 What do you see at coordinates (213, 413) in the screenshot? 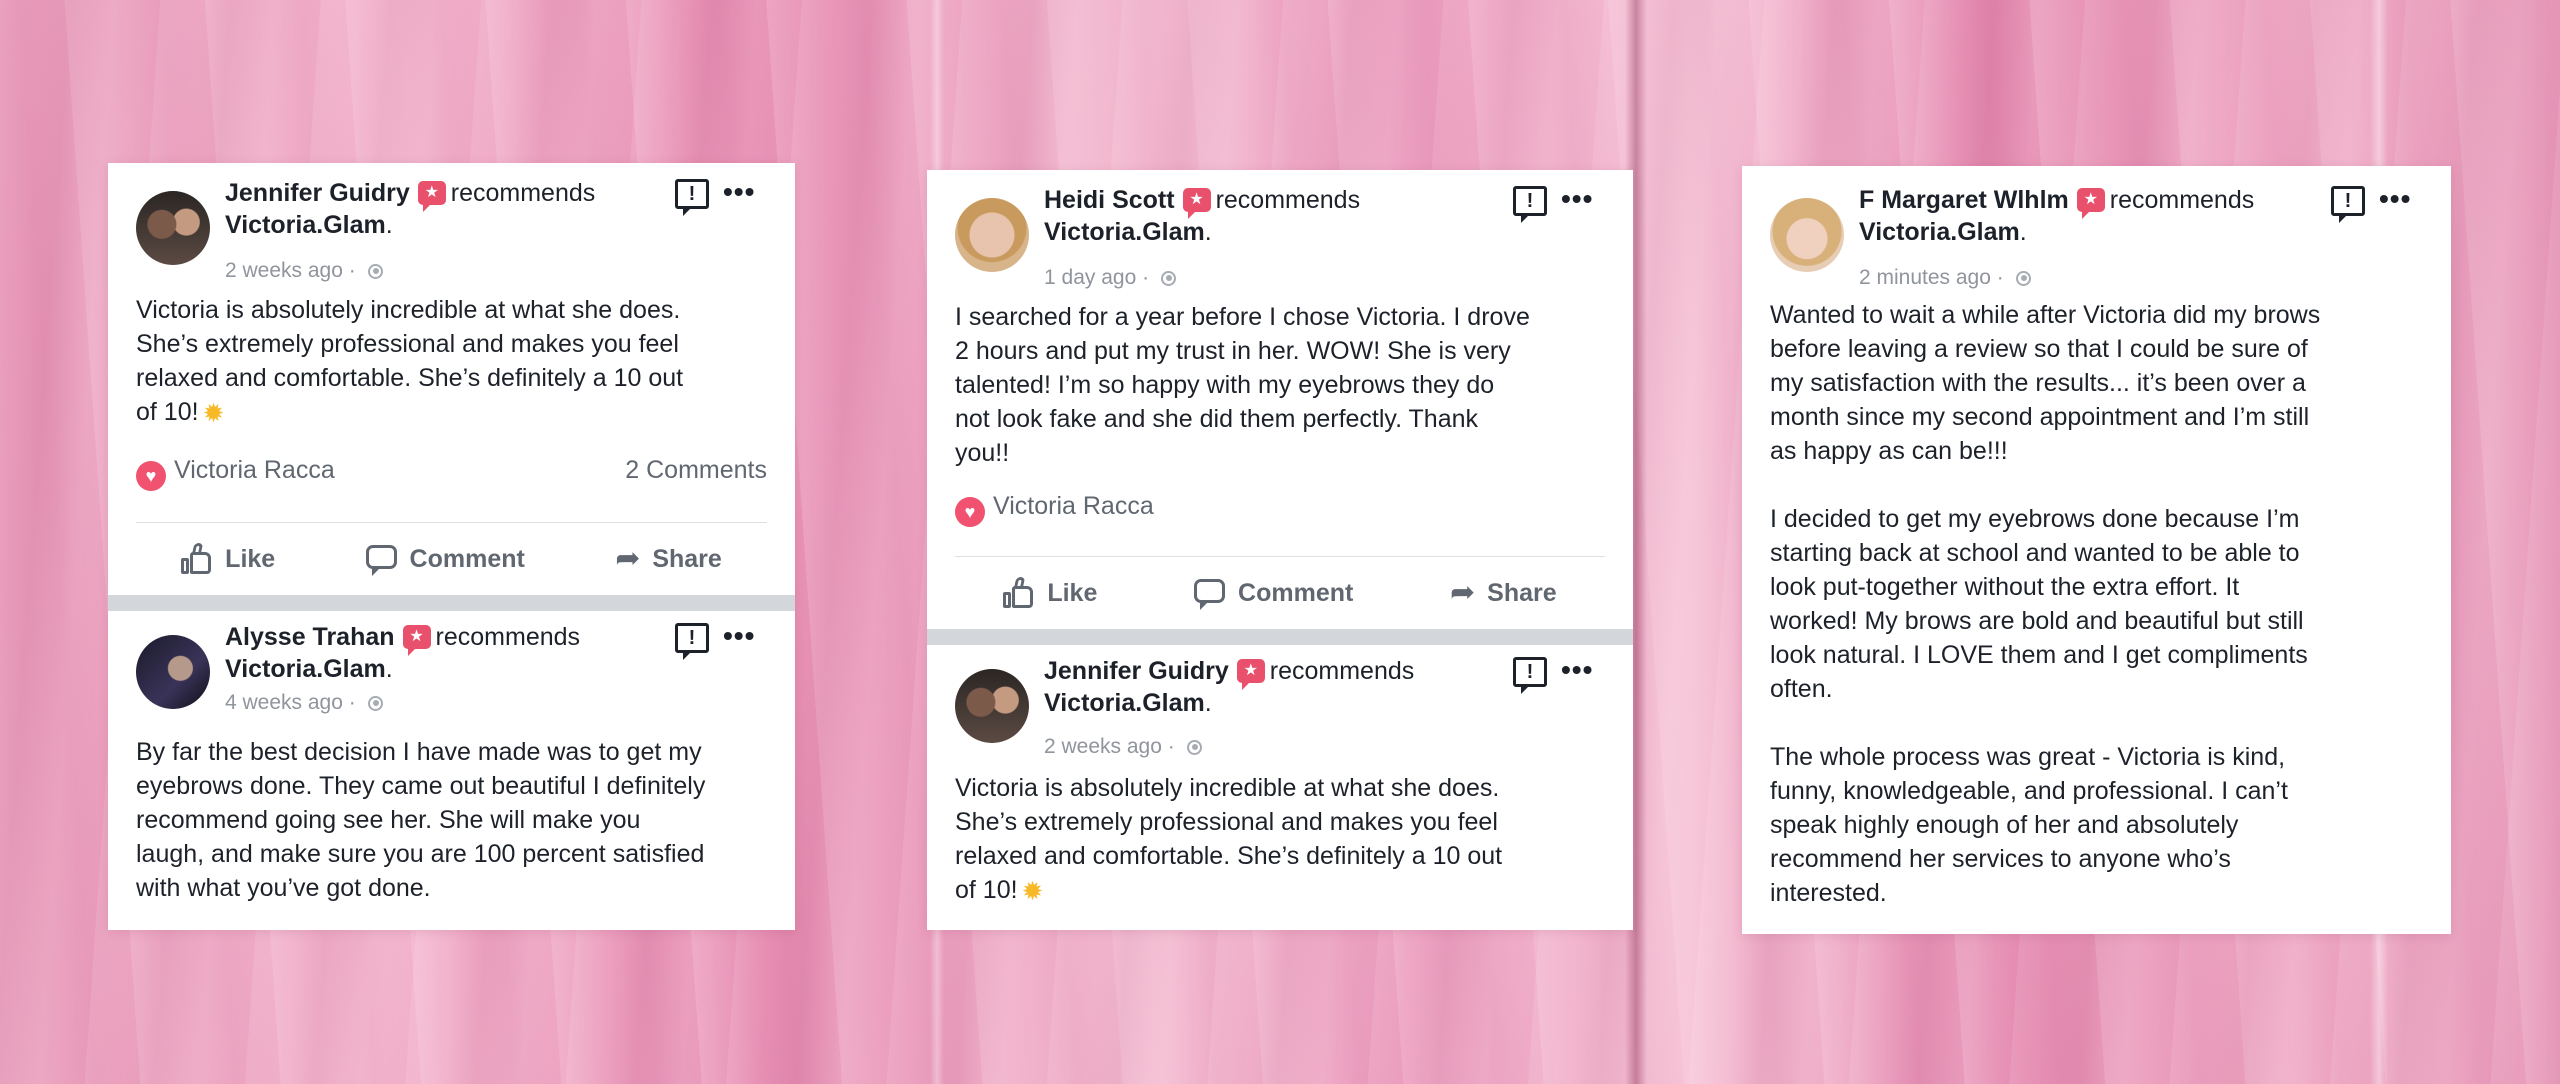
I see `sparkle-emoji: ✹` at bounding box center [213, 413].